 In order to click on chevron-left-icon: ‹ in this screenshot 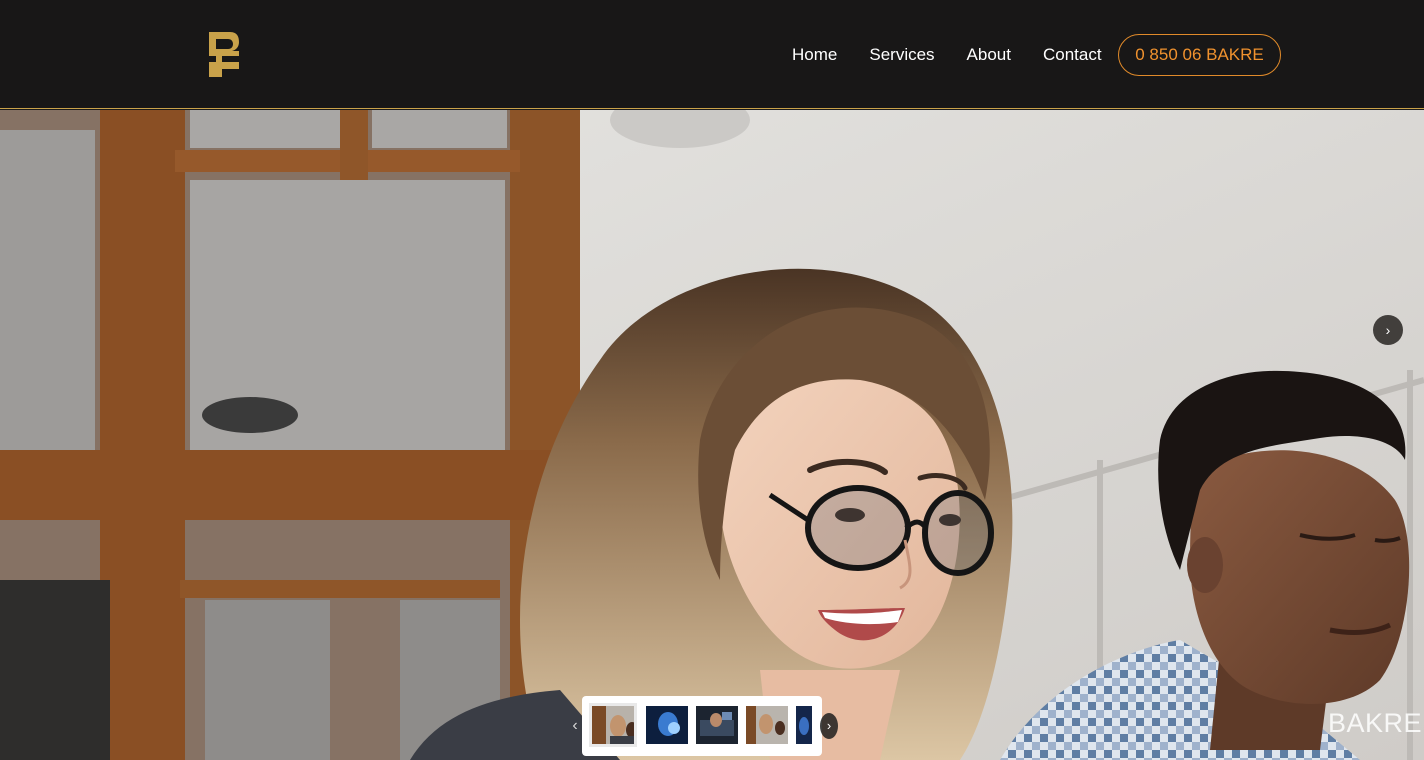, I will do `click(575, 725)`.